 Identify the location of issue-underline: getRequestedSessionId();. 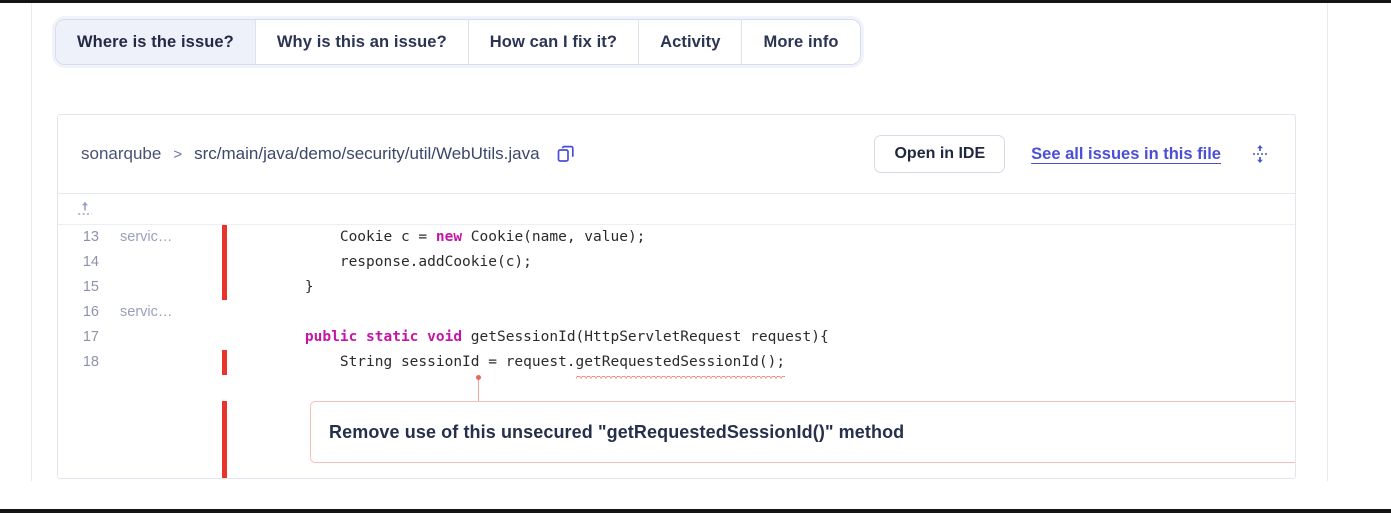
(680, 364).